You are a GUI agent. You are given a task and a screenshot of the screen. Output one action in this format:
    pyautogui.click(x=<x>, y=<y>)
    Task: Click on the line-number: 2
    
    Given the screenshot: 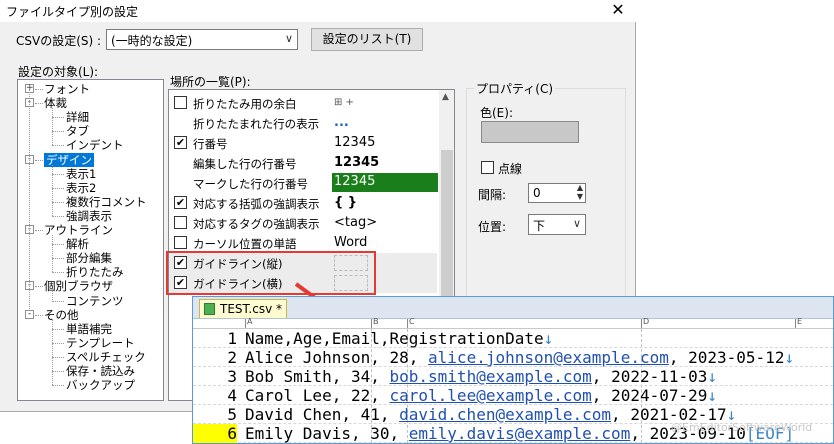 What is the action you would take?
    pyautogui.click(x=232, y=357)
    